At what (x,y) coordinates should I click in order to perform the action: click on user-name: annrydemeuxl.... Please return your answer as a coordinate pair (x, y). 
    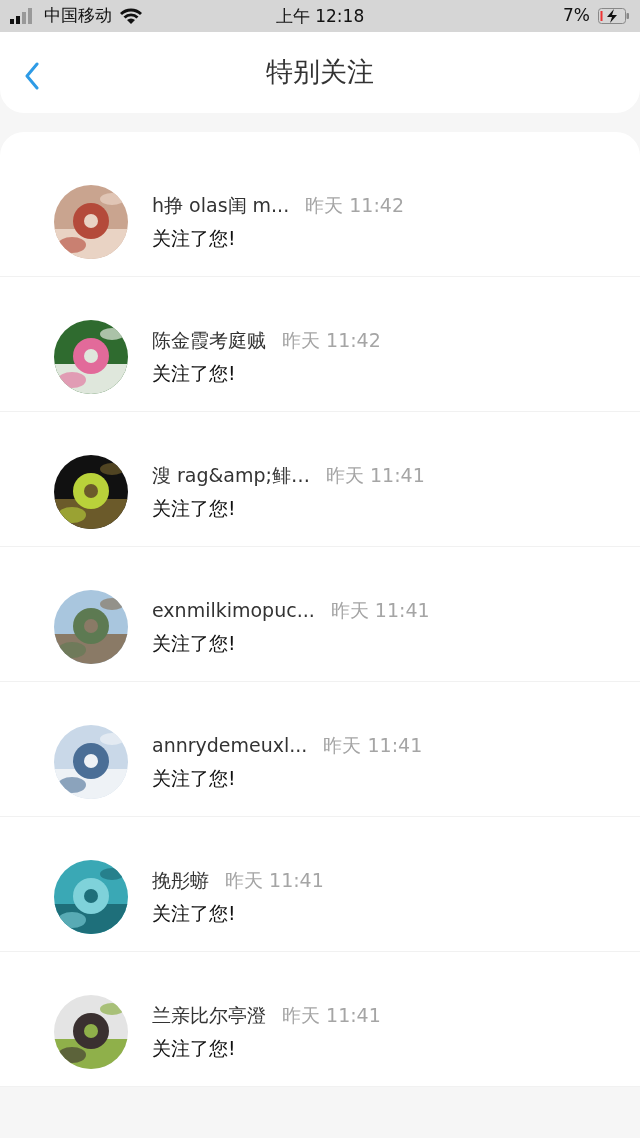
    Looking at the image, I should click on (230, 745).